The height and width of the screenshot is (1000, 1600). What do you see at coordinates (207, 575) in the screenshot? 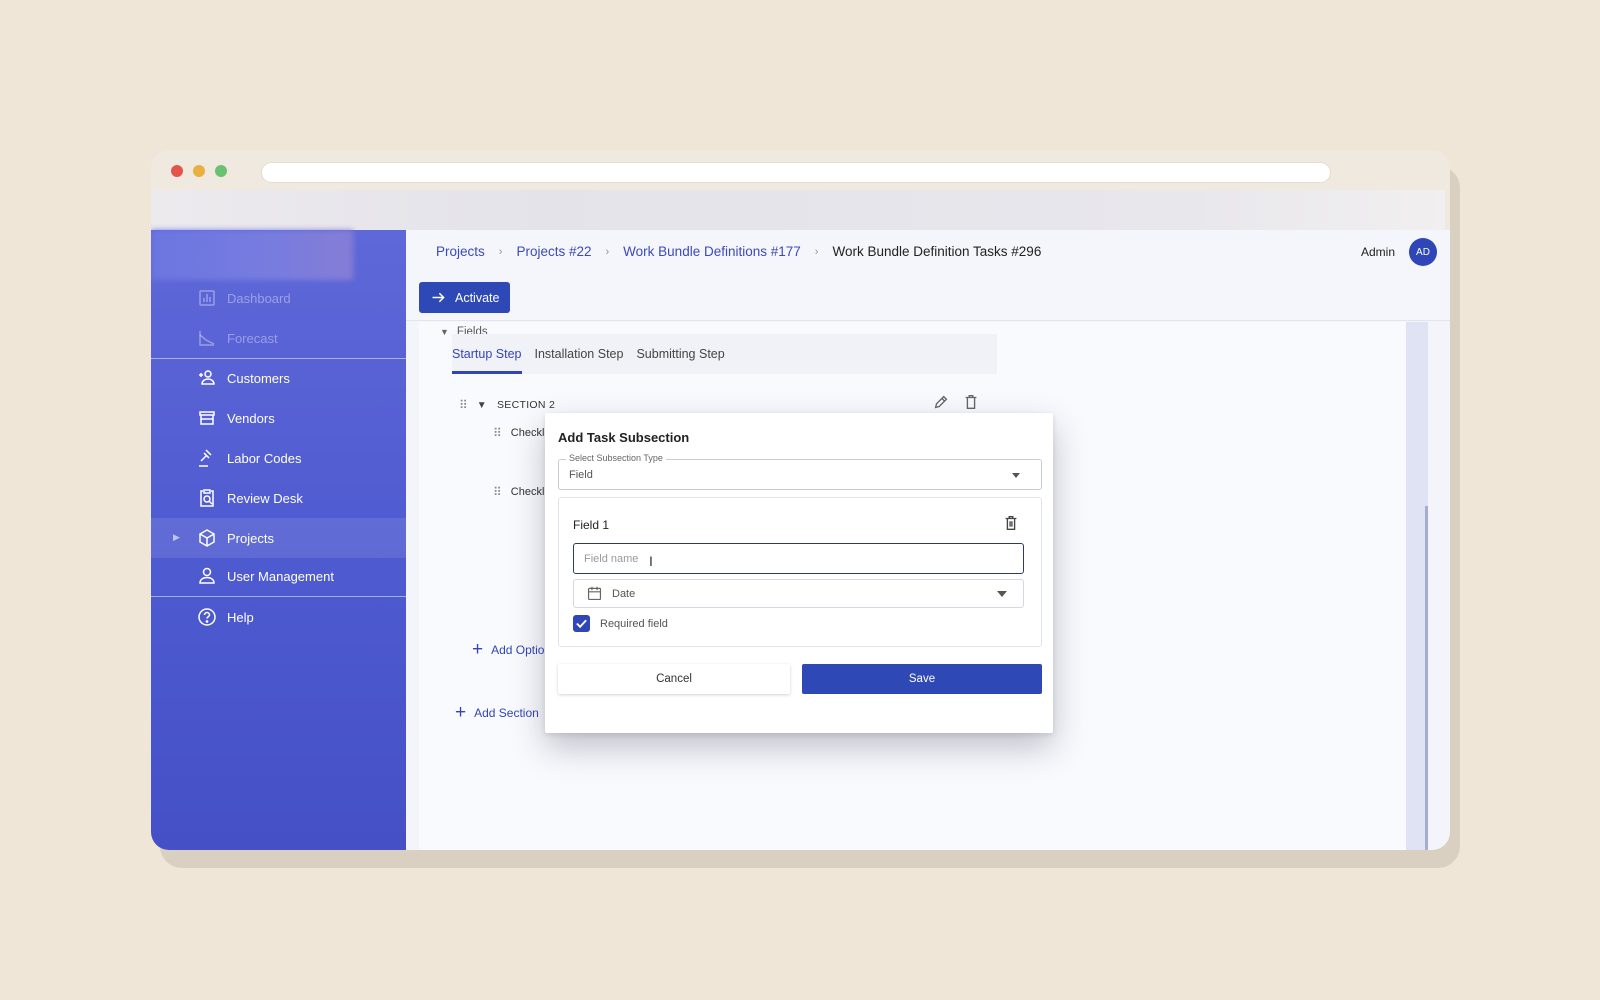
I see `person-icon` at bounding box center [207, 575].